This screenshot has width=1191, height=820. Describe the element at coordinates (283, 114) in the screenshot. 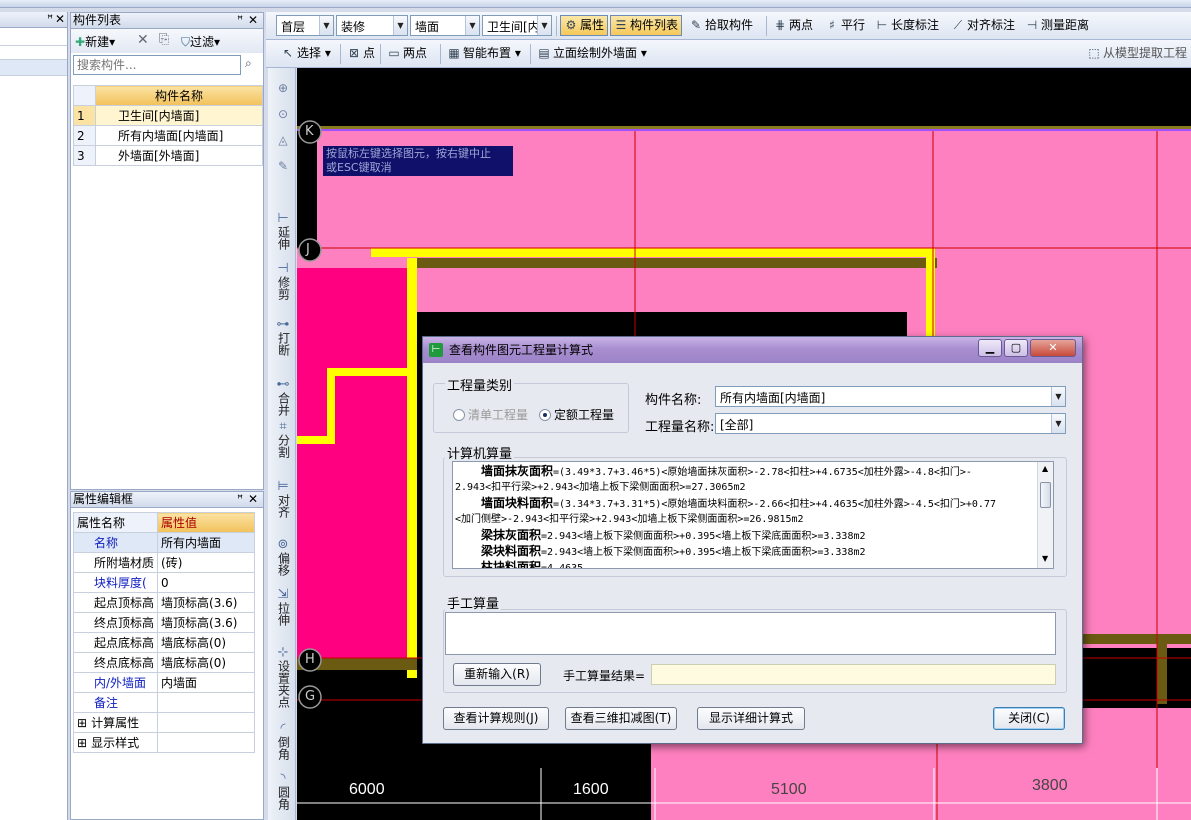

I see `tool-icon: ⊙` at that location.